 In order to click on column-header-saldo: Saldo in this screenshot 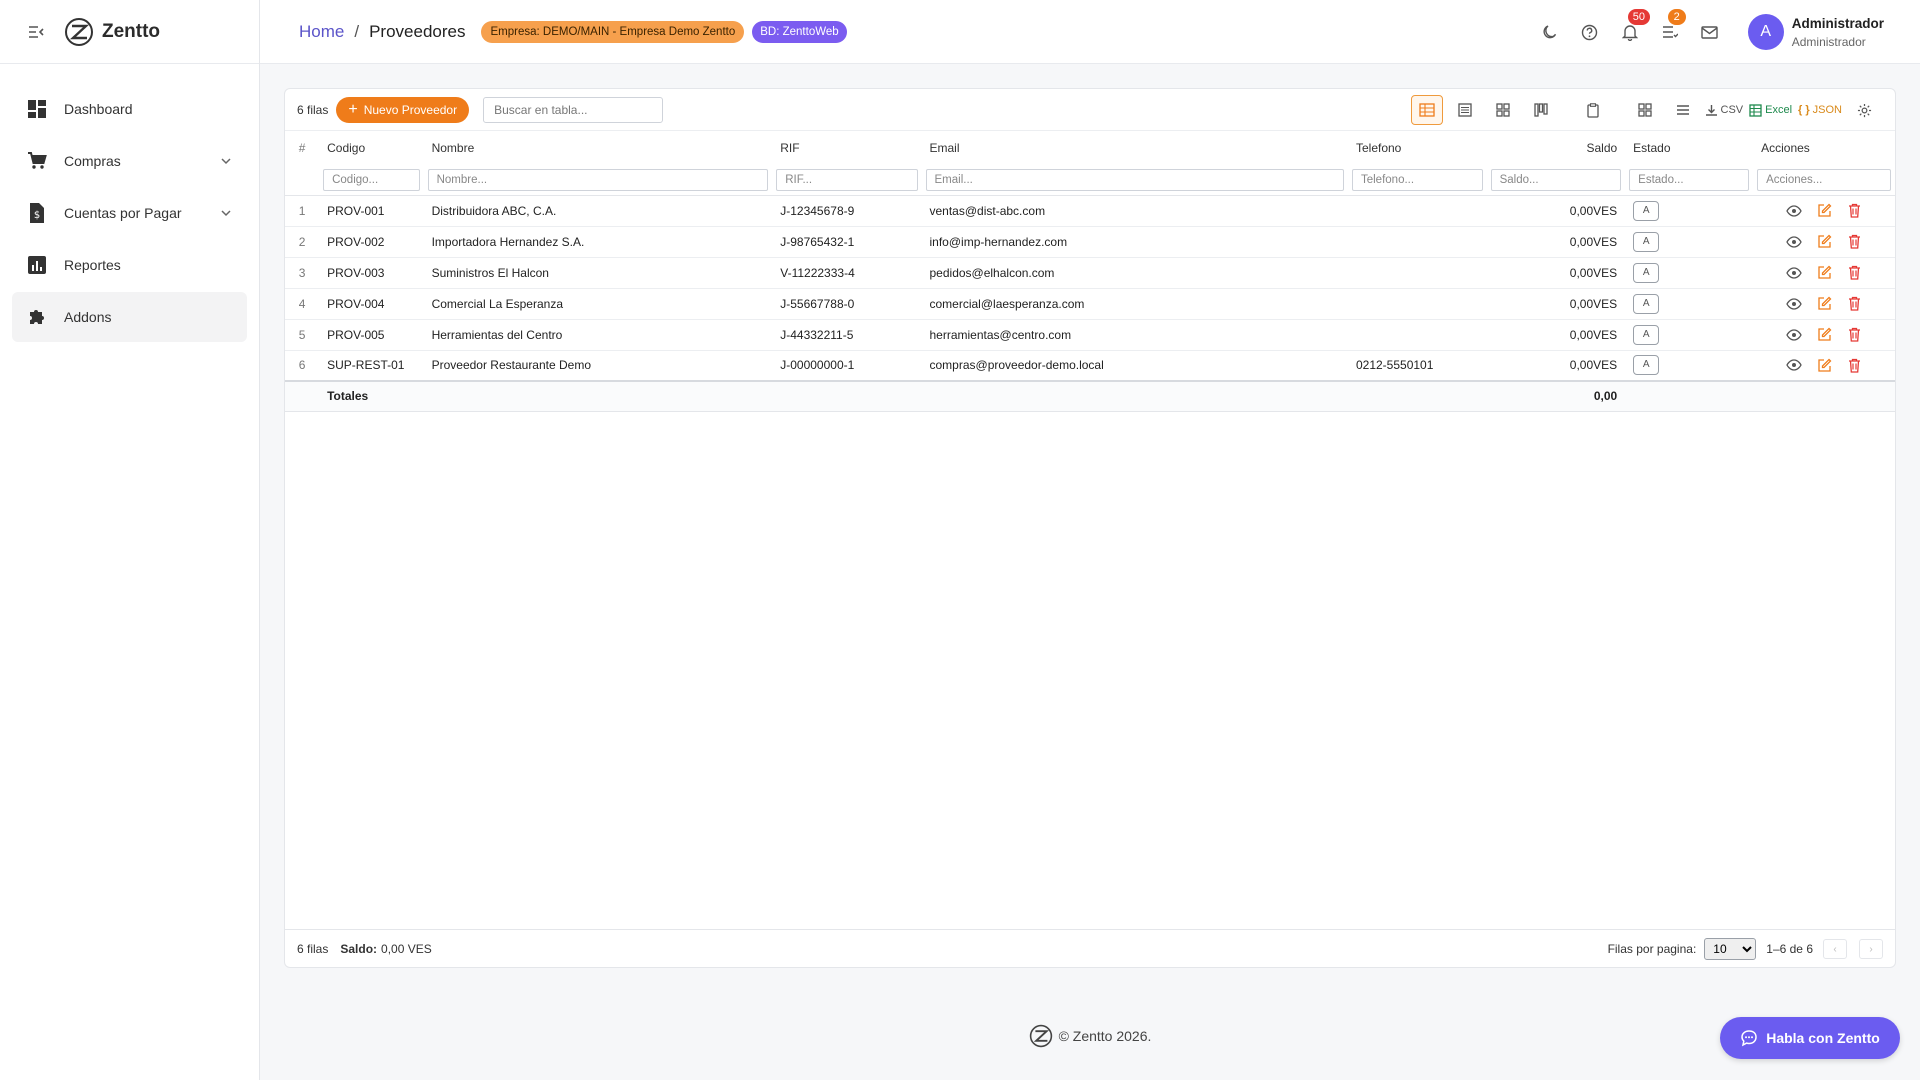, I will do `click(1556, 148)`.